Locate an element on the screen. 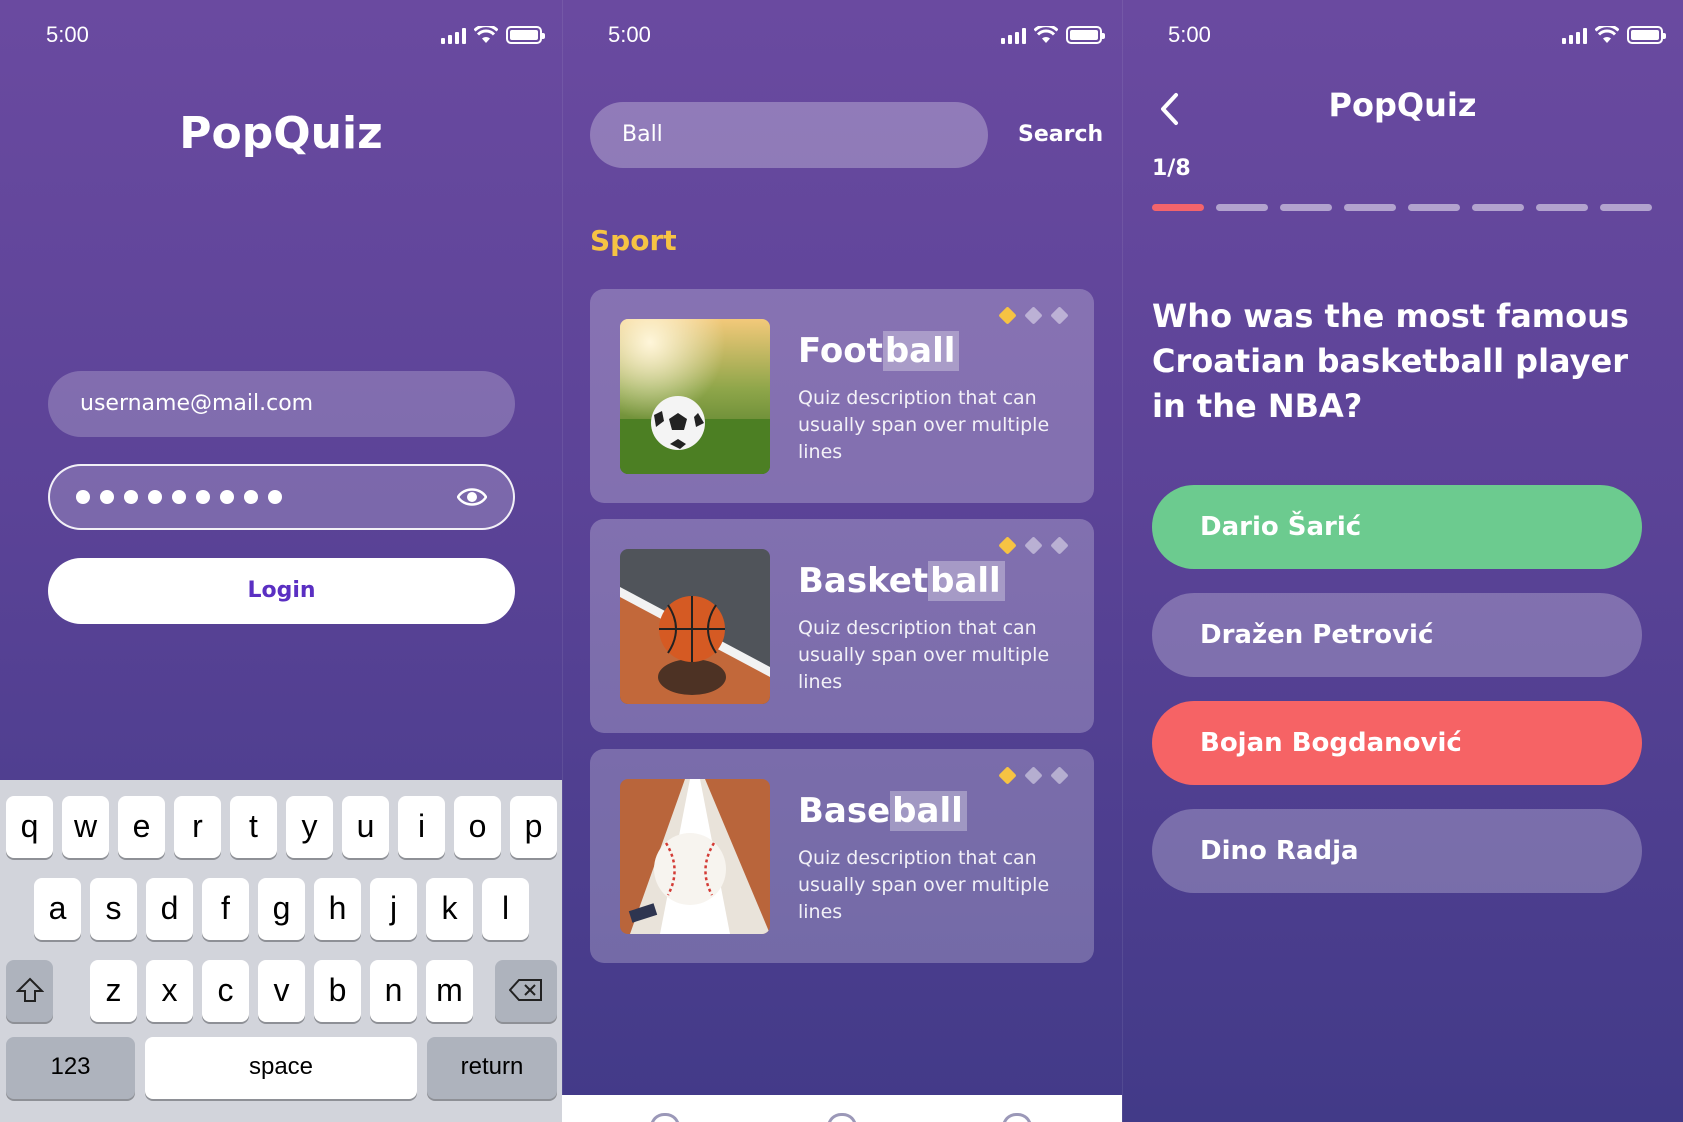 The height and width of the screenshot is (1122, 1683). eye-icon is located at coordinates (472, 497).